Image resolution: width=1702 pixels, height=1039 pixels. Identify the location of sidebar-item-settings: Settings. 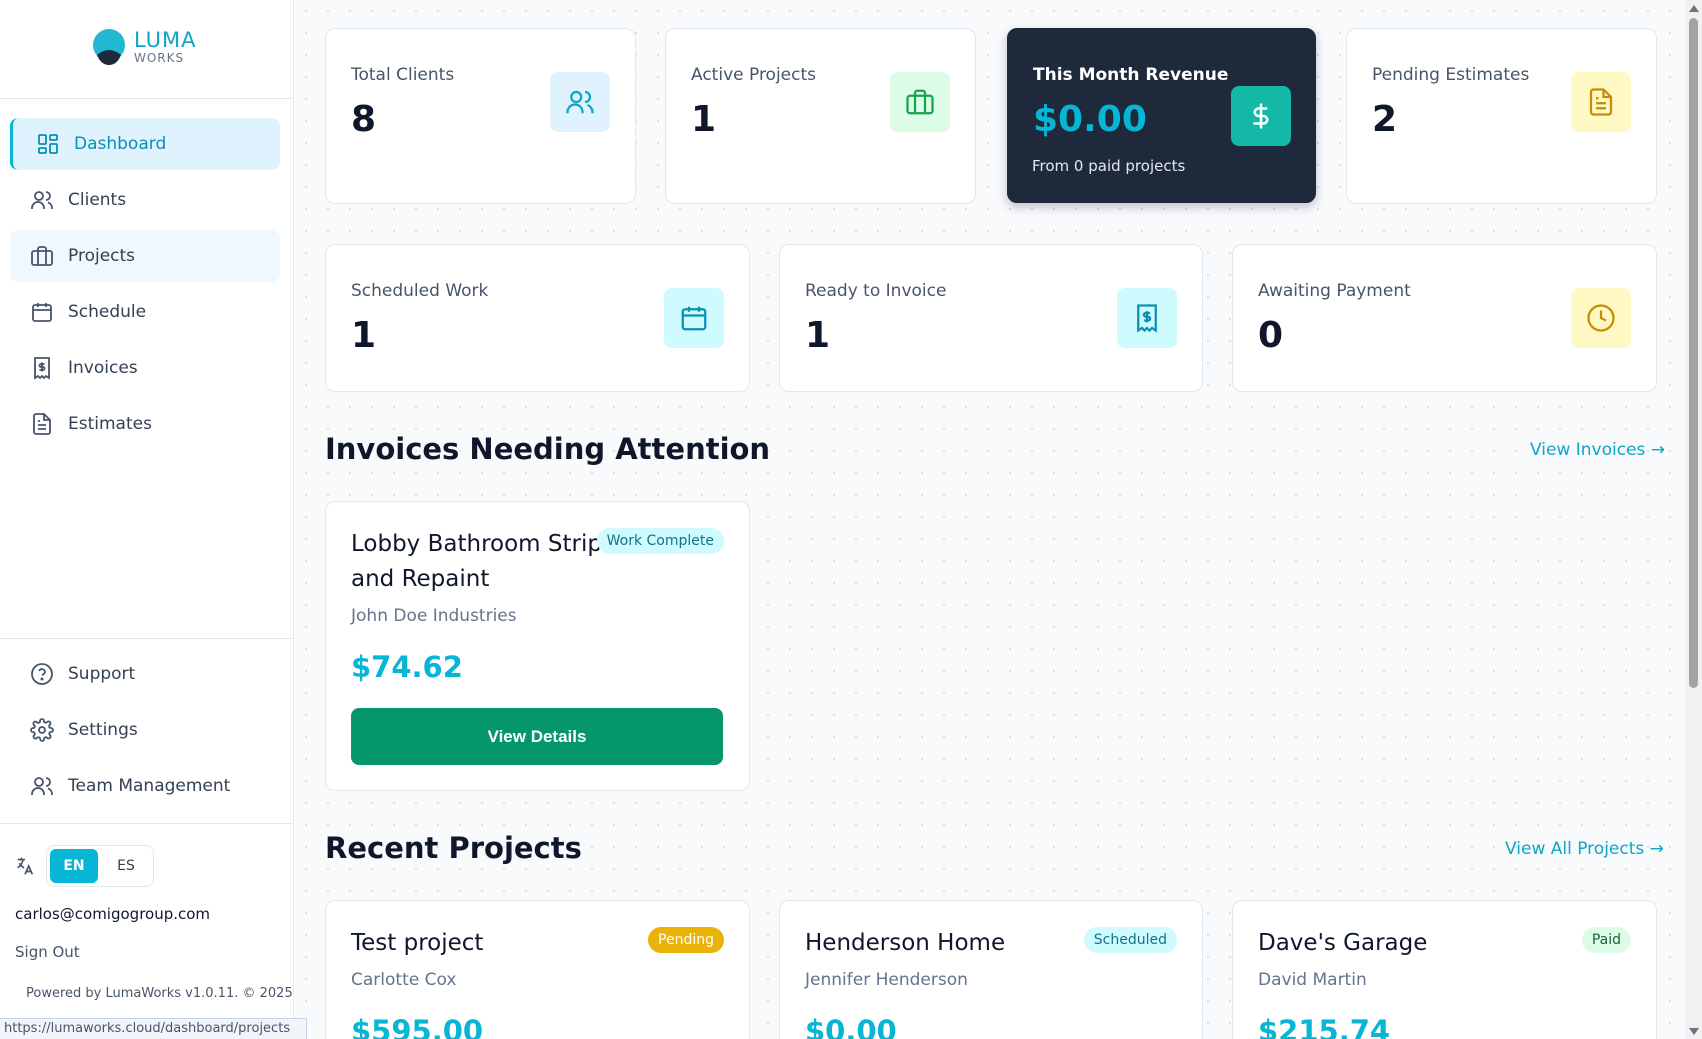
(145, 730).